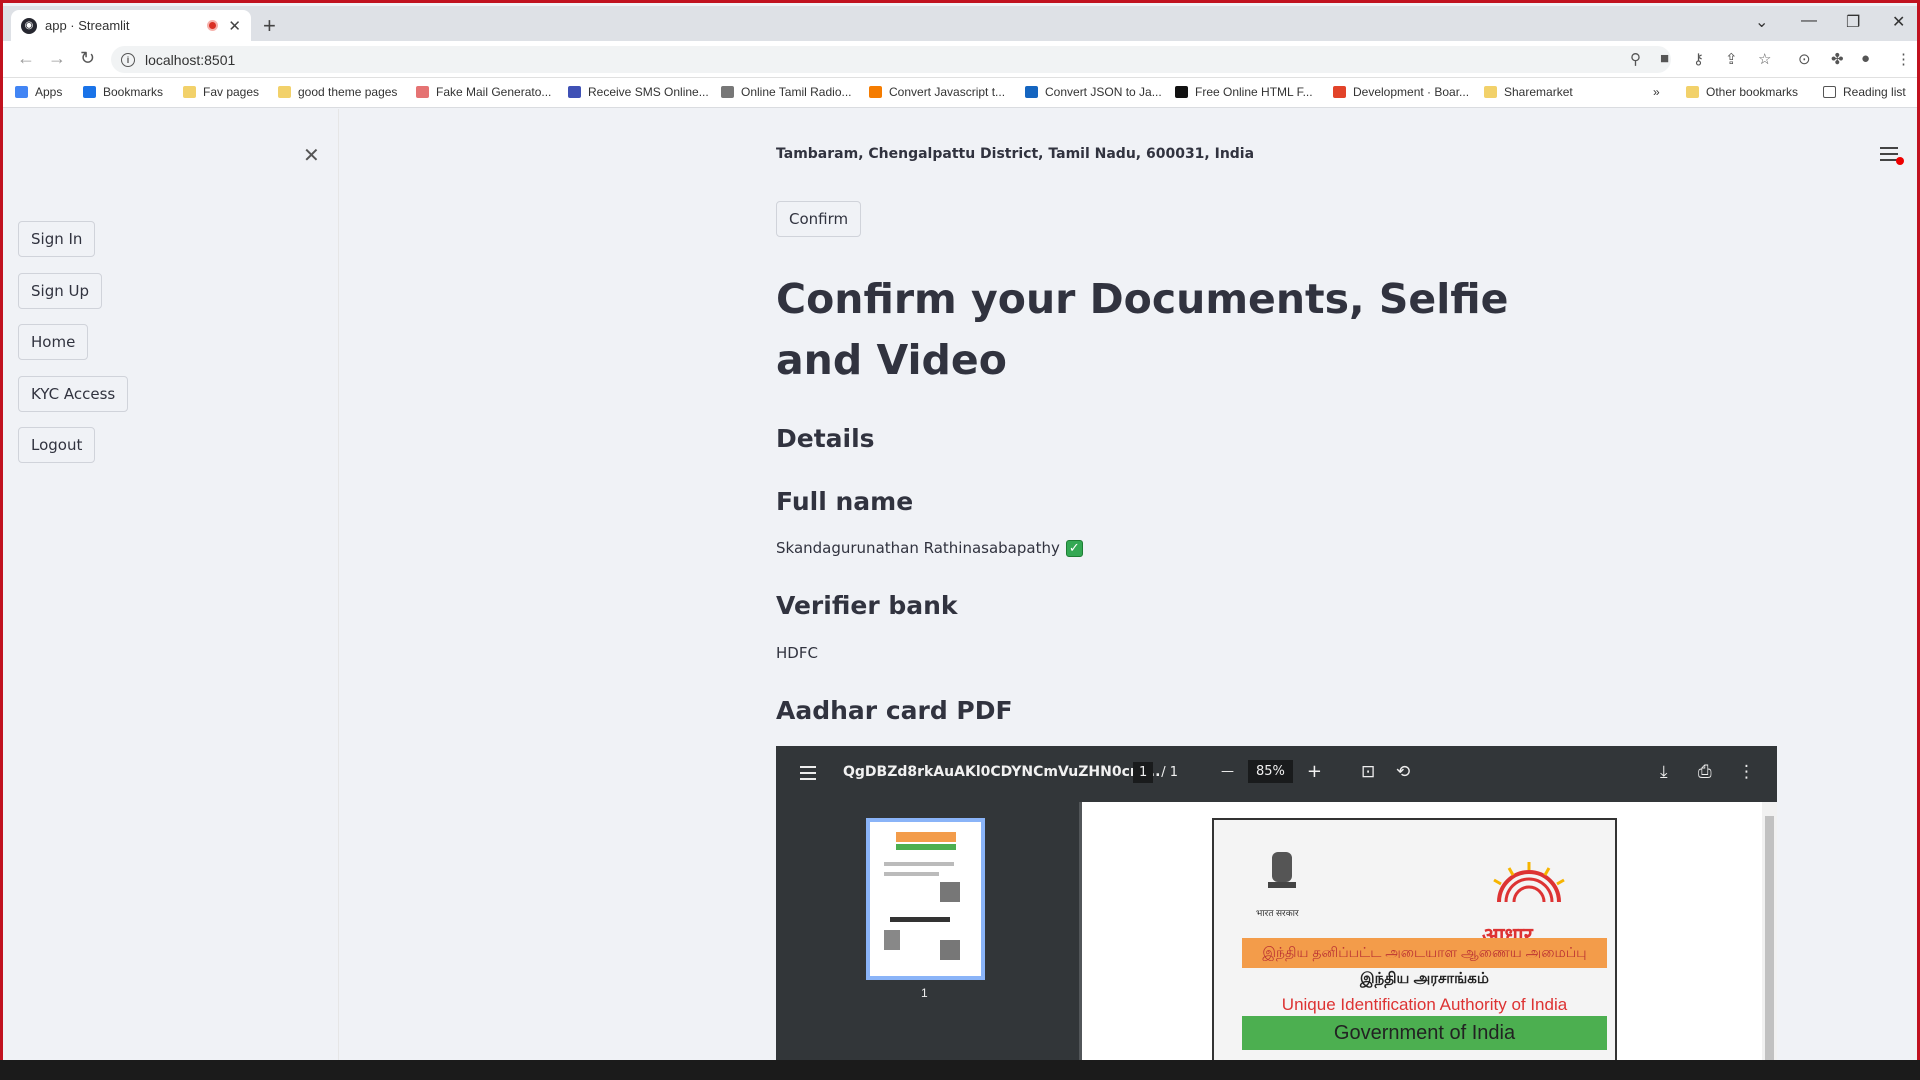 The image size is (1920, 1080). Describe the element at coordinates (87, 58) in the screenshot. I see `reload-icon: ↻` at that location.